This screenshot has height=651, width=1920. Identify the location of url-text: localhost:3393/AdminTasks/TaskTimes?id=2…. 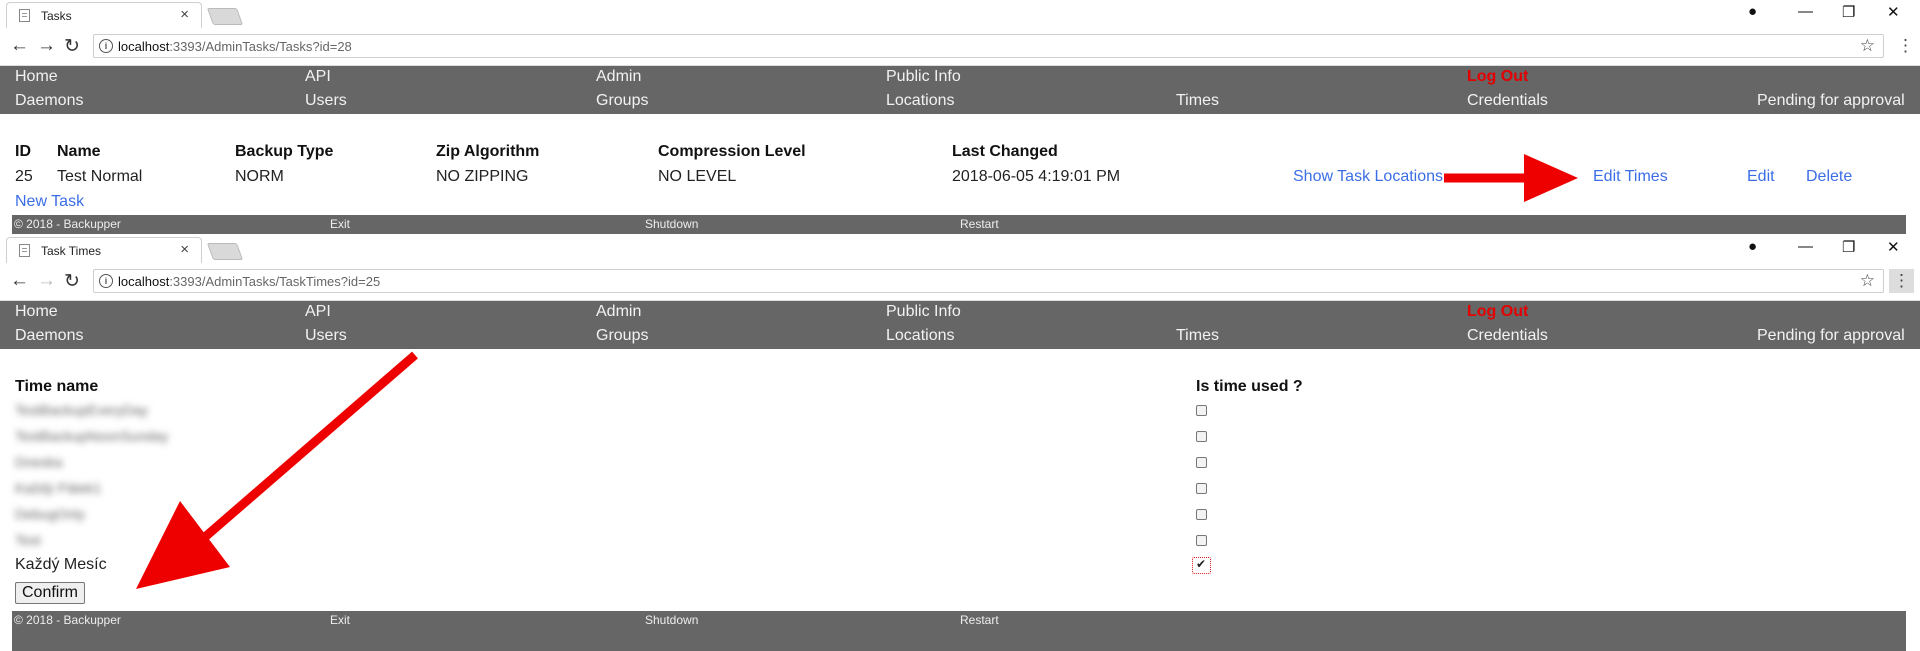
(249, 281).